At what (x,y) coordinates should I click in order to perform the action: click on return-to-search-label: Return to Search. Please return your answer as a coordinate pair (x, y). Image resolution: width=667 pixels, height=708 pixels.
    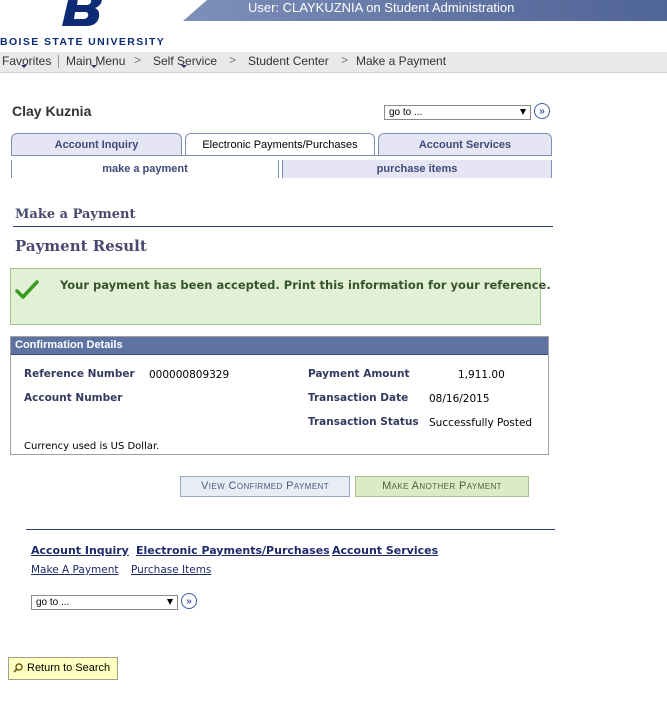
    Looking at the image, I should click on (69, 668).